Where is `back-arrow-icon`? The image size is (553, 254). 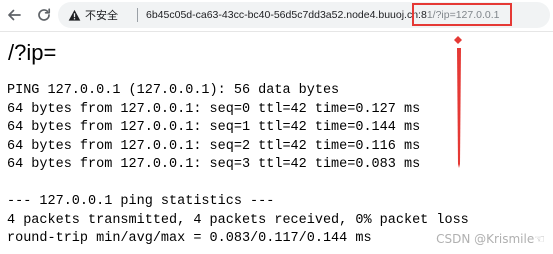
back-arrow-icon is located at coordinates (14, 15).